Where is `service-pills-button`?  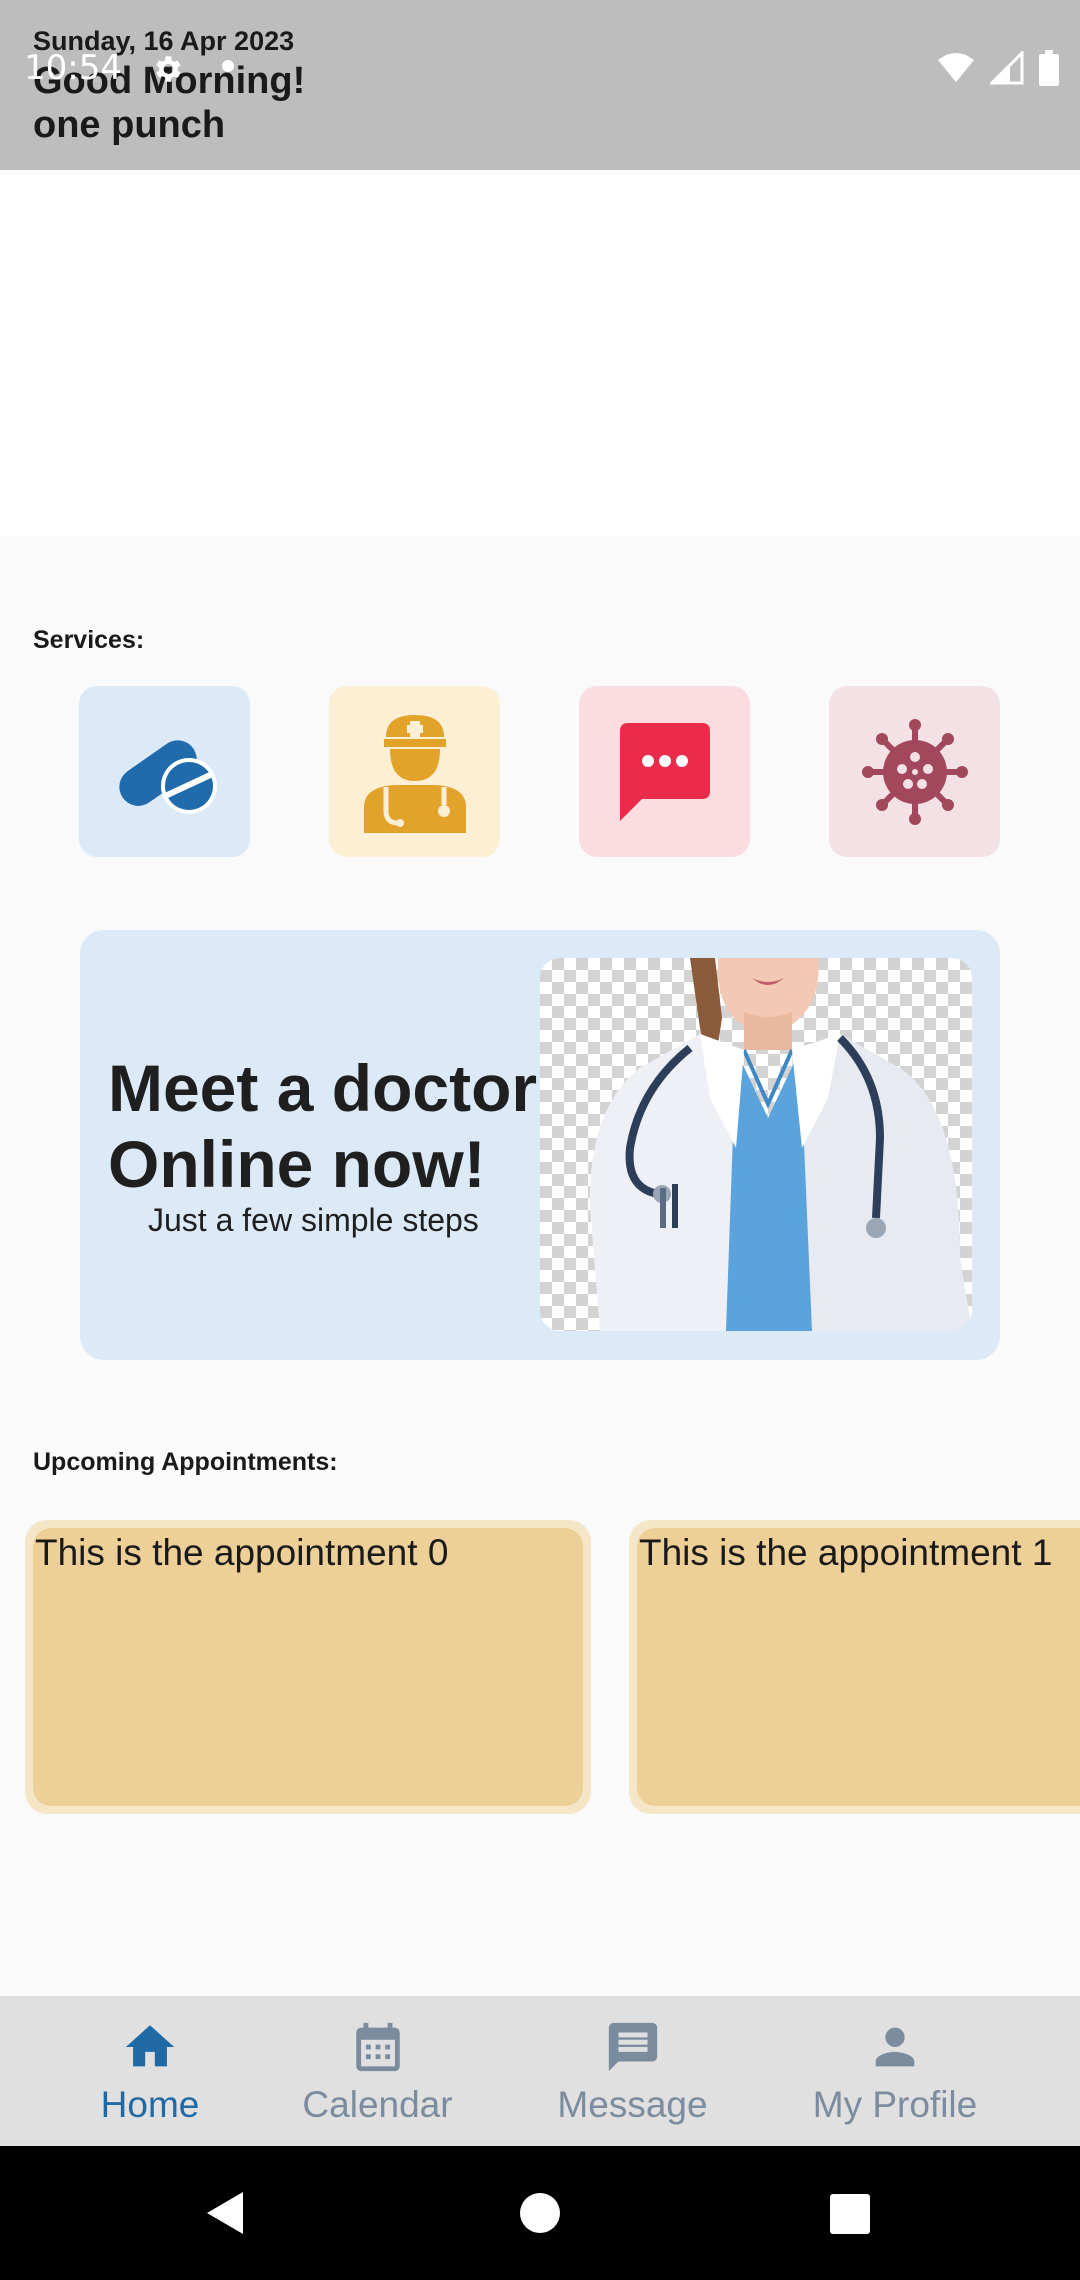 service-pills-button is located at coordinates (164, 771).